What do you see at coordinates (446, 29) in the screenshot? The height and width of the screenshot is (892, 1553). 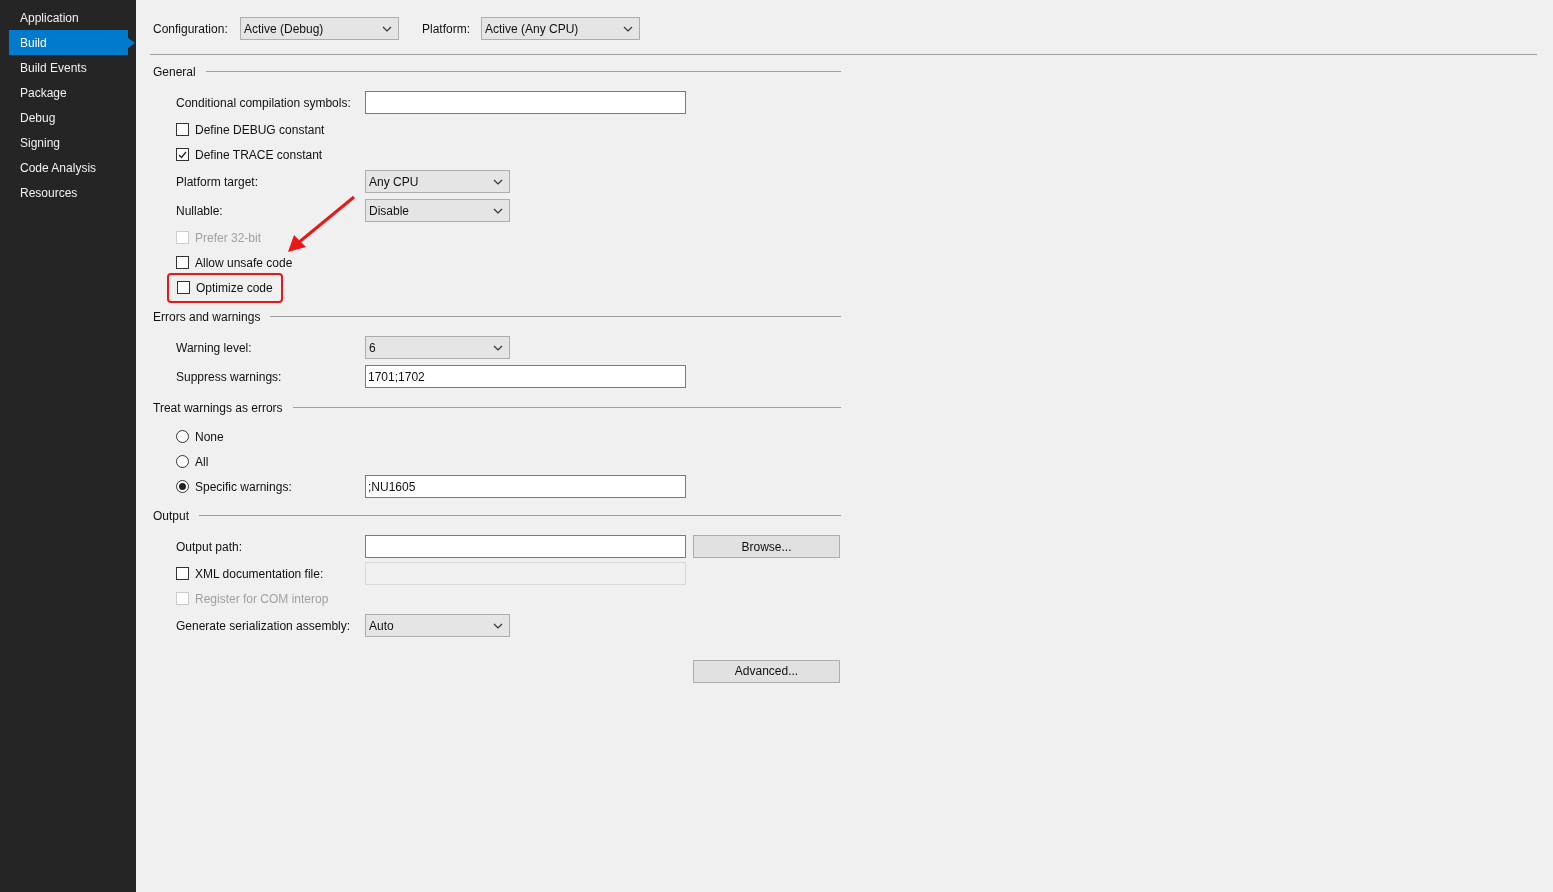 I see `toolbar-label: Platform:` at bounding box center [446, 29].